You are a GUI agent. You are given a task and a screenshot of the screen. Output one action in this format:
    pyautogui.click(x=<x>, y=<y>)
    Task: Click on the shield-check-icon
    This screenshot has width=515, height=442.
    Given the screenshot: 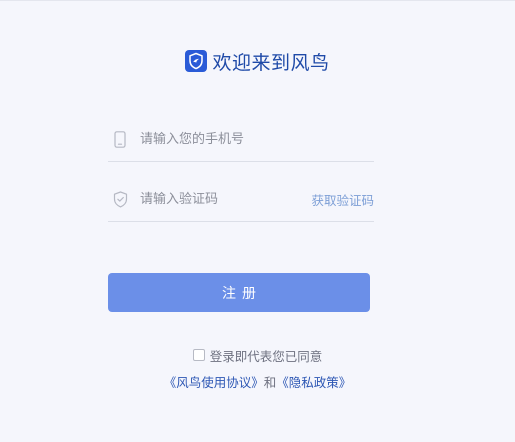 What is the action you would take?
    pyautogui.click(x=120, y=199)
    